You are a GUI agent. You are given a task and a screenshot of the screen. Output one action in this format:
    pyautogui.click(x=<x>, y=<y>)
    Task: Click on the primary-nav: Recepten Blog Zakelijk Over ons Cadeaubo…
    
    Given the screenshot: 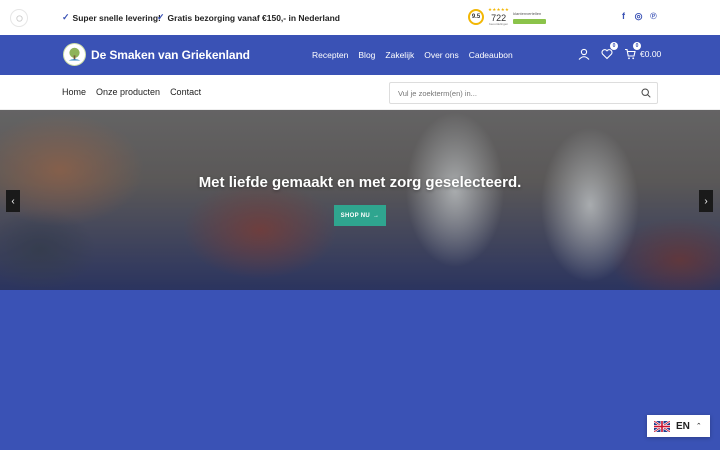 What is the action you would take?
    pyautogui.click(x=412, y=55)
    